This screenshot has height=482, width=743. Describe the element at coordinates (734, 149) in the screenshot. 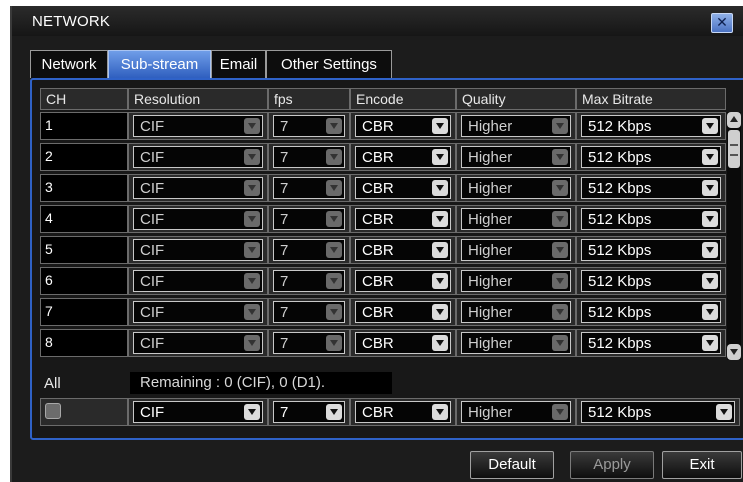

I see `scroll-thumb` at that location.